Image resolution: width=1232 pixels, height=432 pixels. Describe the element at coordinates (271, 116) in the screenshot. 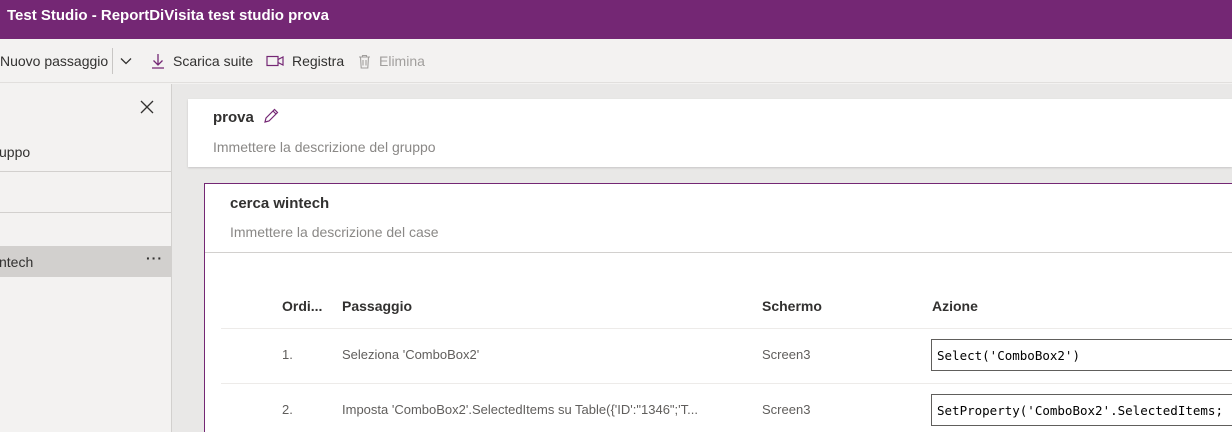

I see `pencil-icon` at that location.